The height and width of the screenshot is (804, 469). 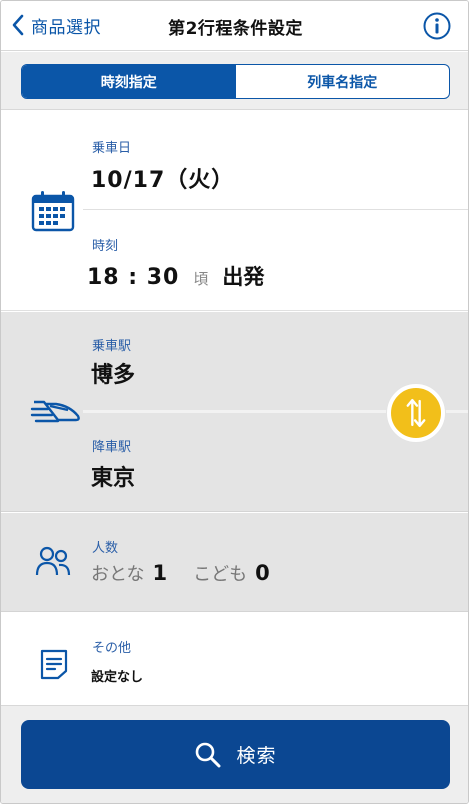 I want to click on passenger-count-label: 人数, so click(x=105, y=548).